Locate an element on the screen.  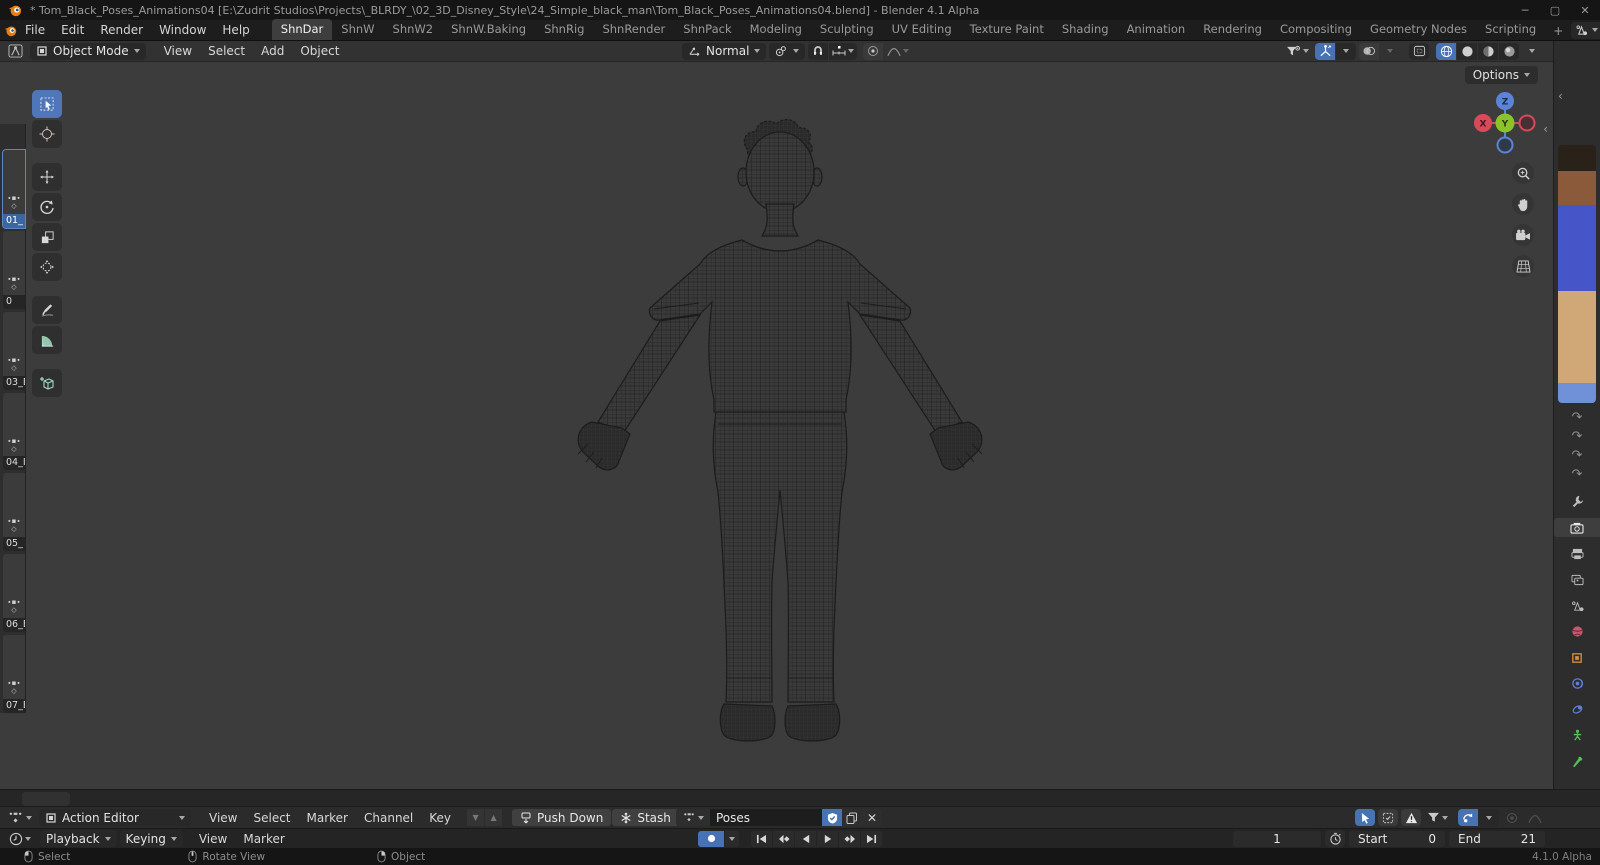
tool-measure is located at coordinates (47, 340).